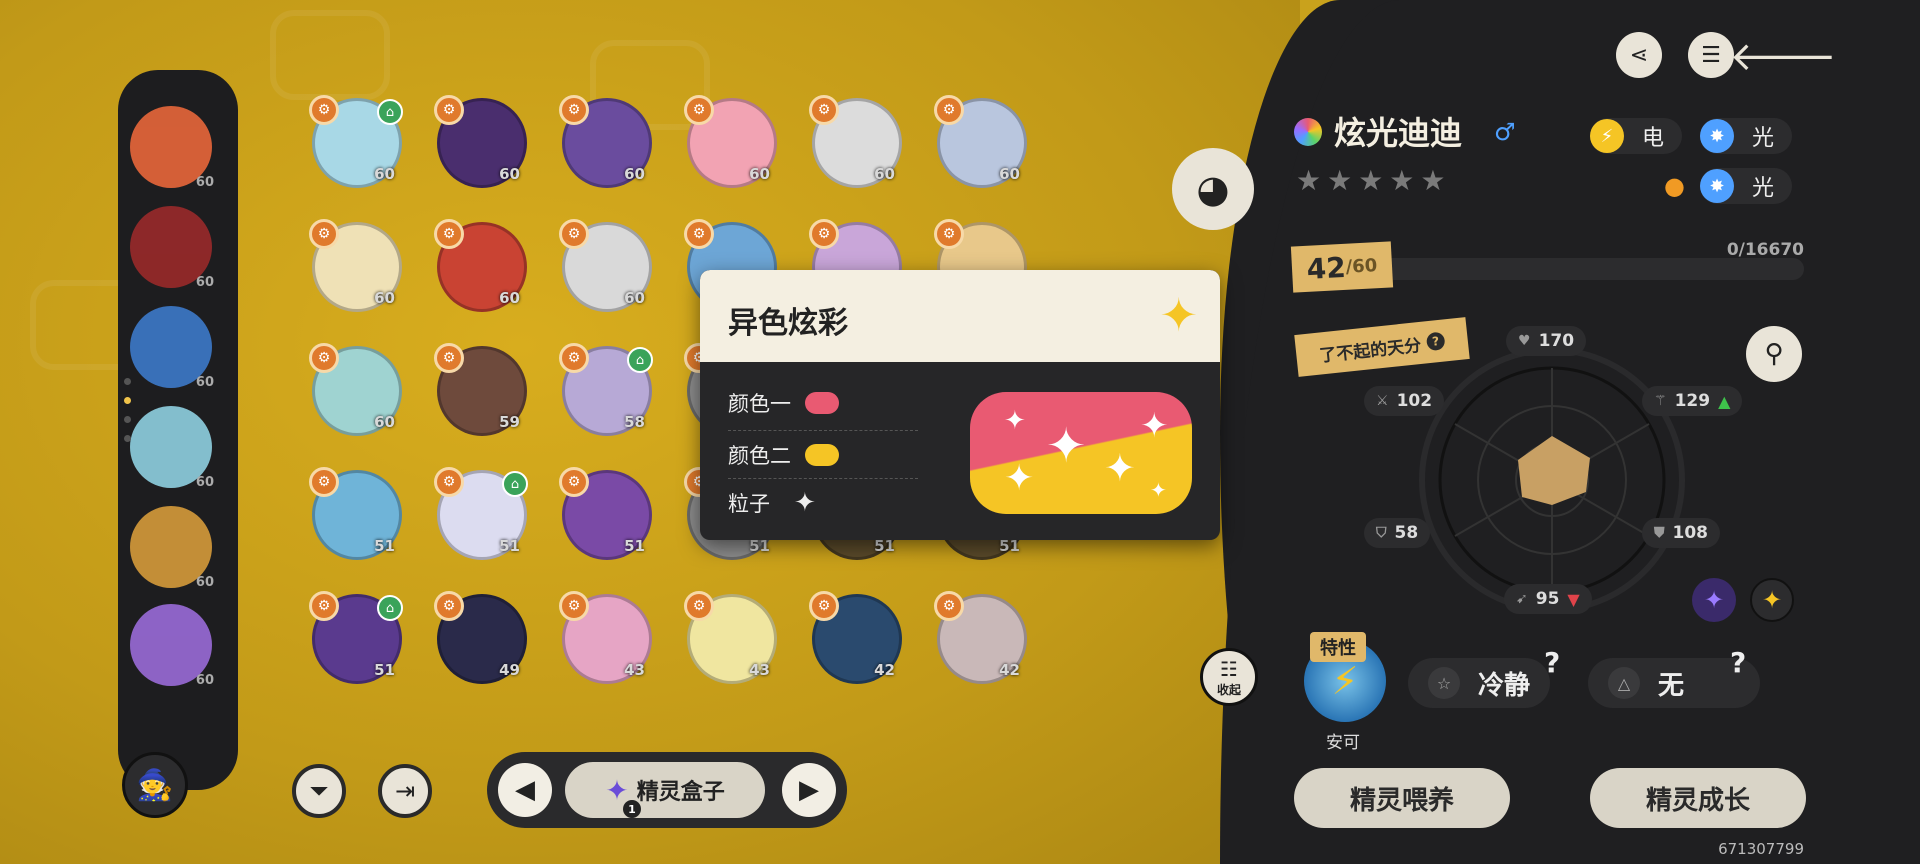 The height and width of the screenshot is (864, 1920). Describe the element at coordinates (525, 790) in the screenshot. I see `prev-box-button: ◀` at that location.